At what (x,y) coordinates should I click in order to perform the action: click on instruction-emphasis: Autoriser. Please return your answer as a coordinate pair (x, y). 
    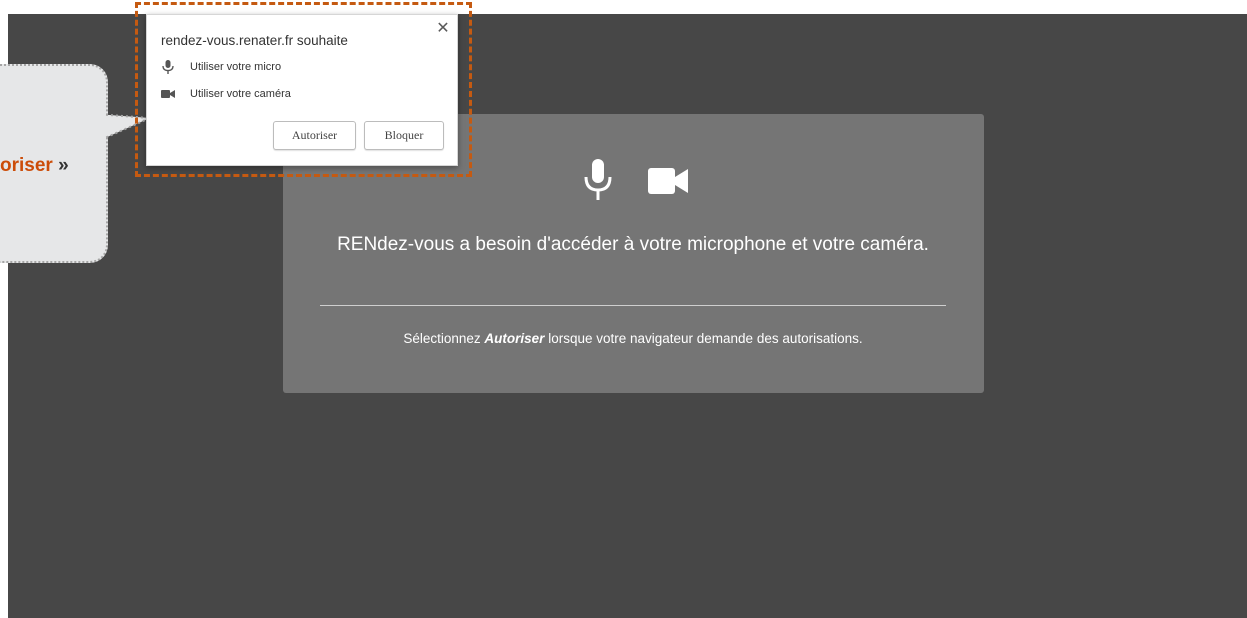
    Looking at the image, I should click on (514, 338).